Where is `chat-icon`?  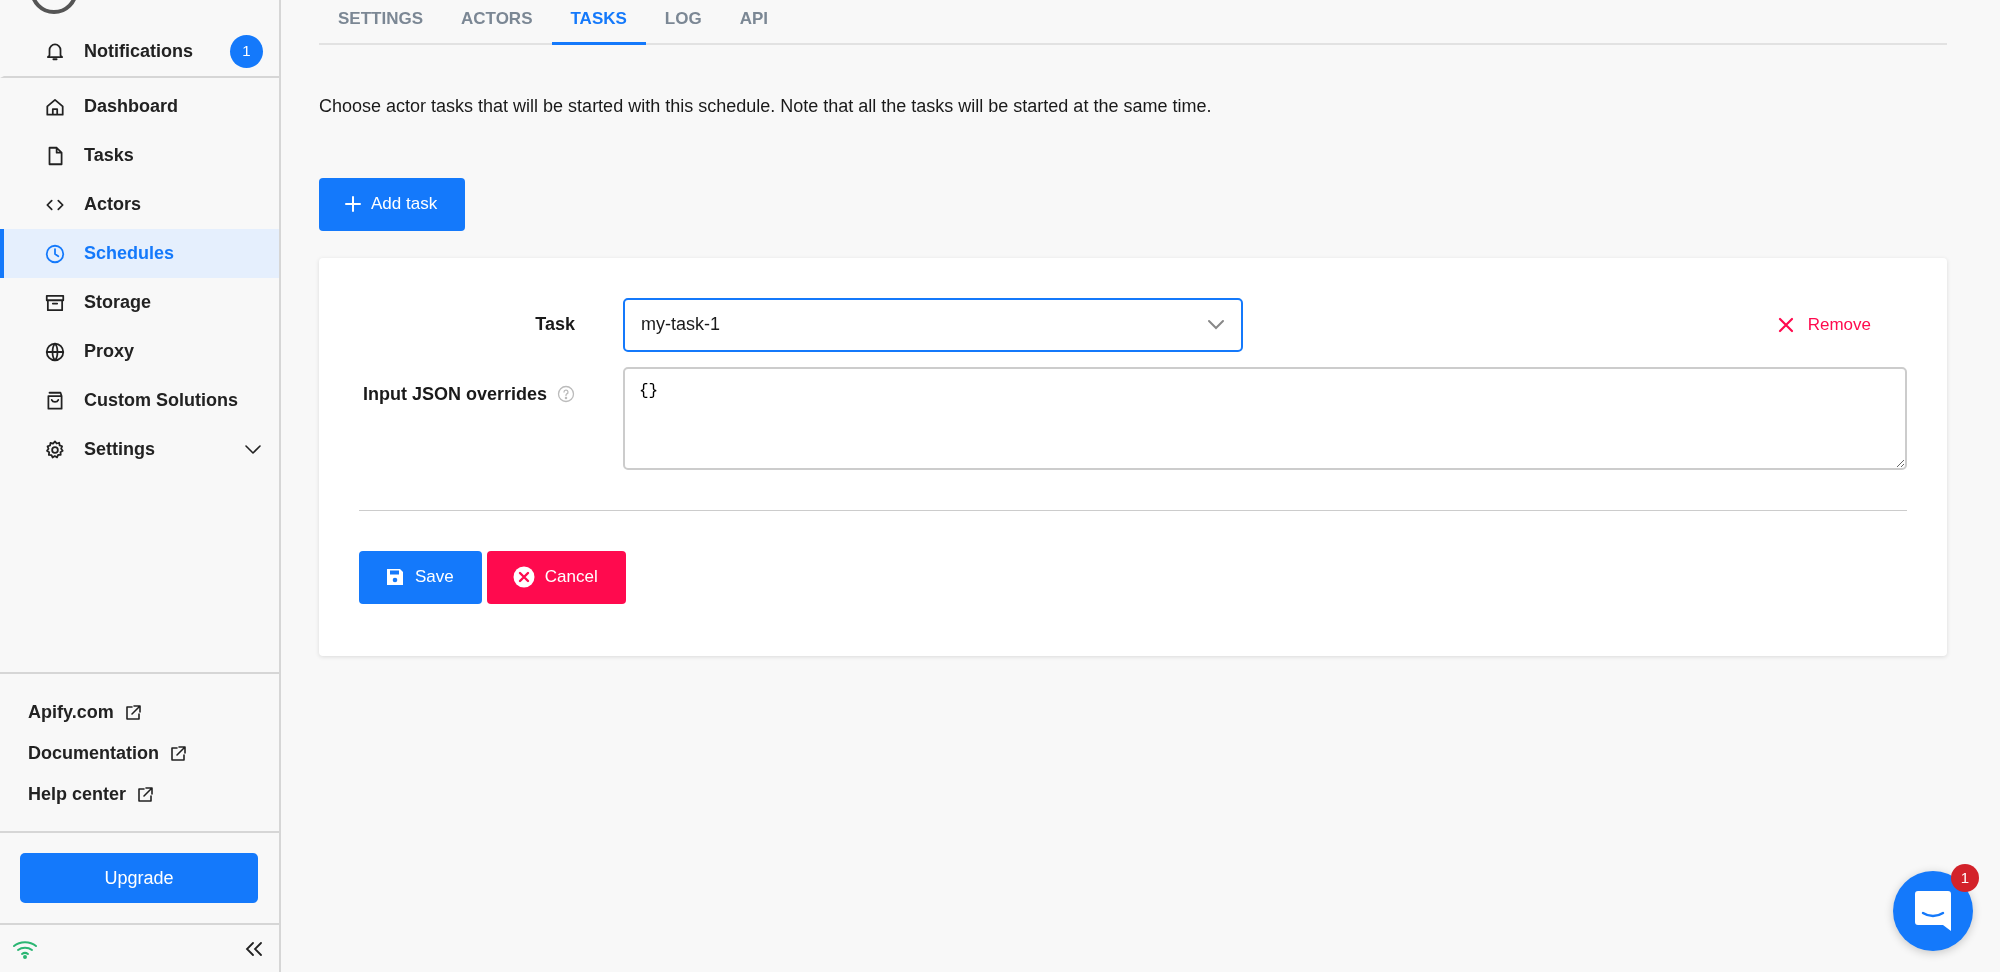
chat-icon is located at coordinates (1933, 911).